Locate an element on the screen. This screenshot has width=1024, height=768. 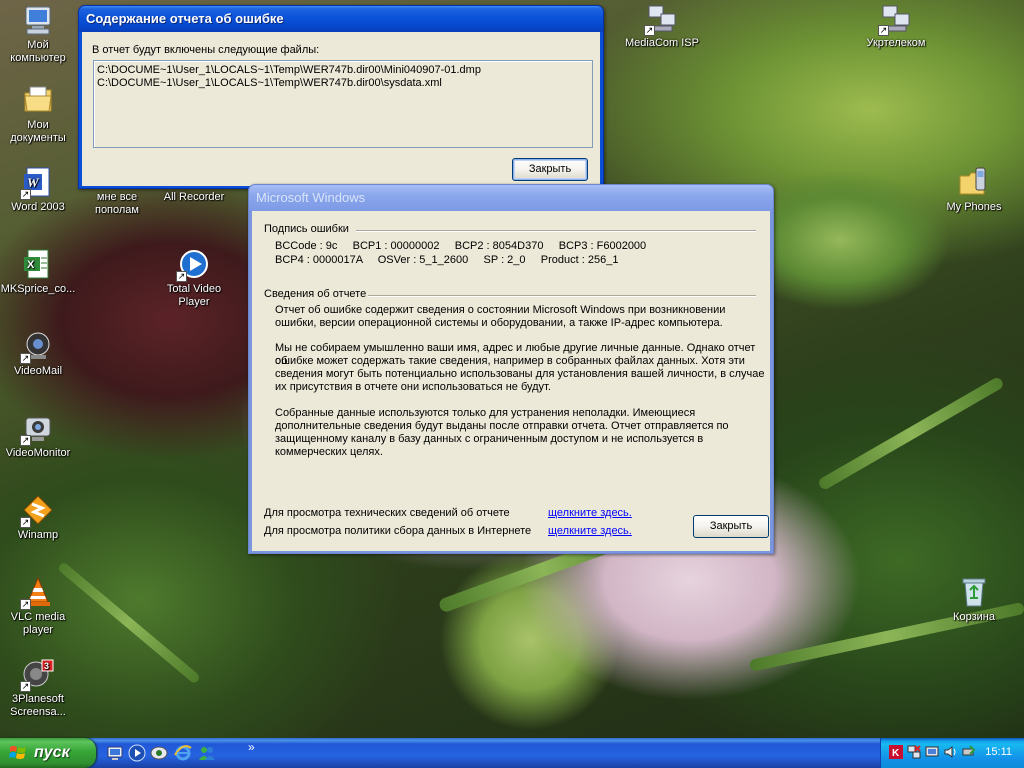
recycle-bin-icon is located at coordinates (974, 592).